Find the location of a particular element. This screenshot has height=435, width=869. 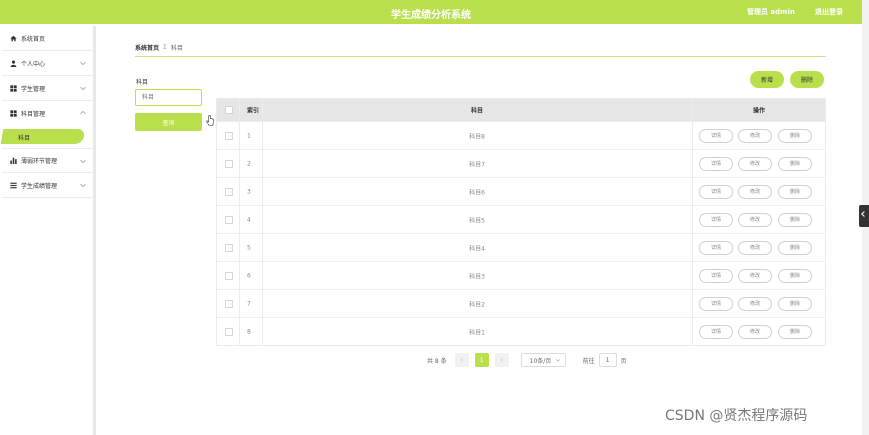

logout-link: 退出登录 is located at coordinates (829, 12).